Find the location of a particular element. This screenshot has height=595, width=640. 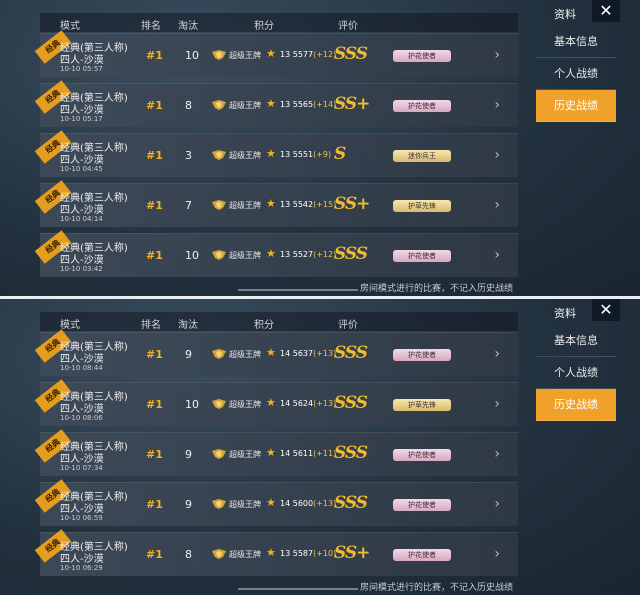

medal-badge: 迷你兵王 is located at coordinates (422, 156).